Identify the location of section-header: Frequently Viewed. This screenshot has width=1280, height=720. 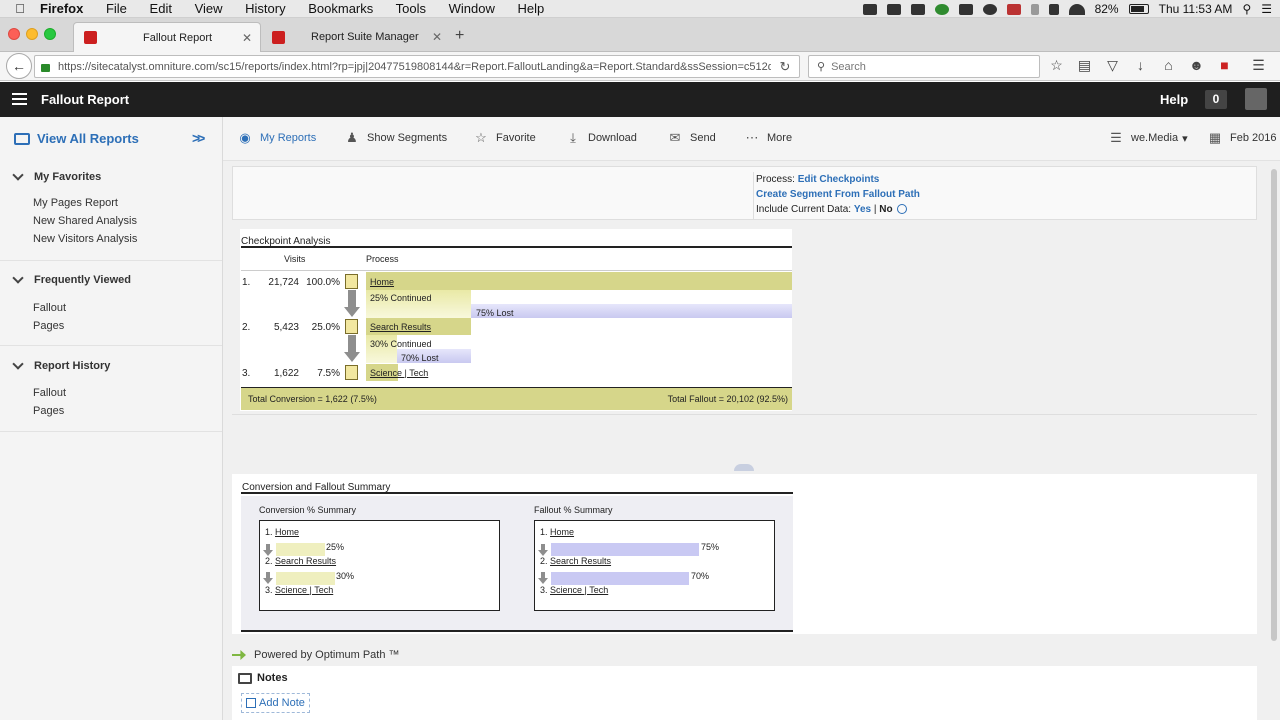
(111, 280).